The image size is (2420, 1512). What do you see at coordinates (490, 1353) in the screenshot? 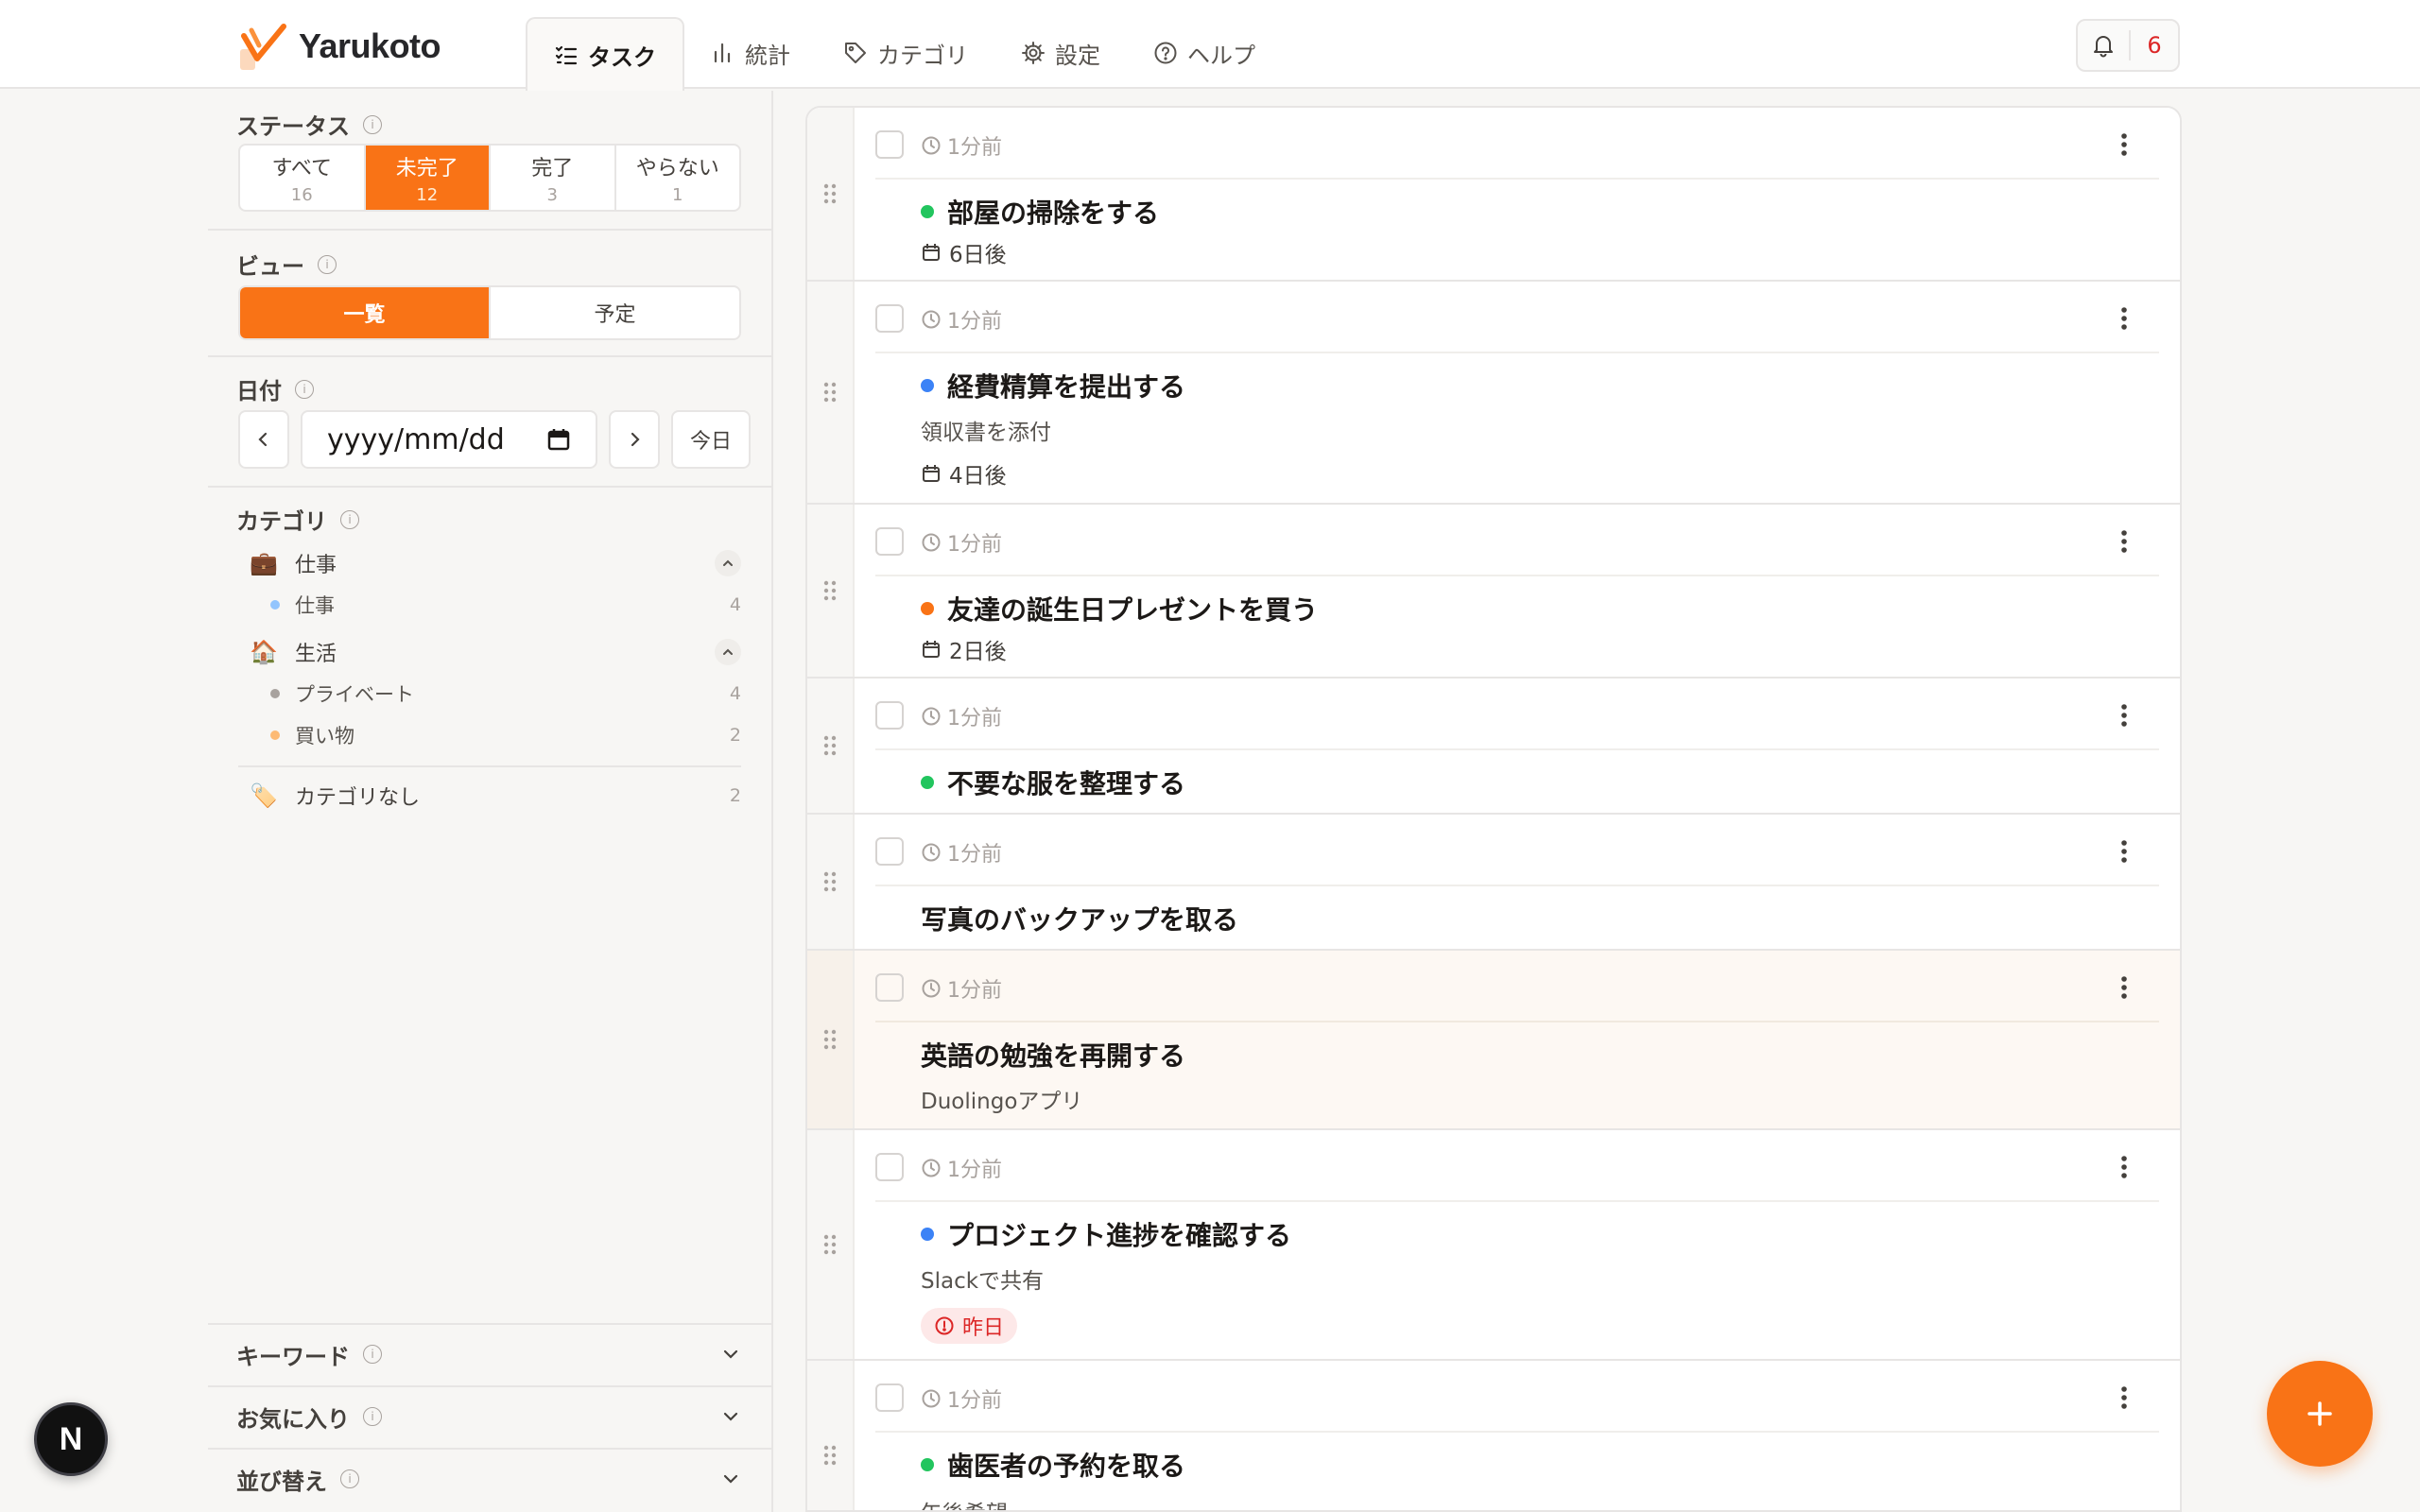
I see `keyword-section-toggle: キーワード i` at bounding box center [490, 1353].